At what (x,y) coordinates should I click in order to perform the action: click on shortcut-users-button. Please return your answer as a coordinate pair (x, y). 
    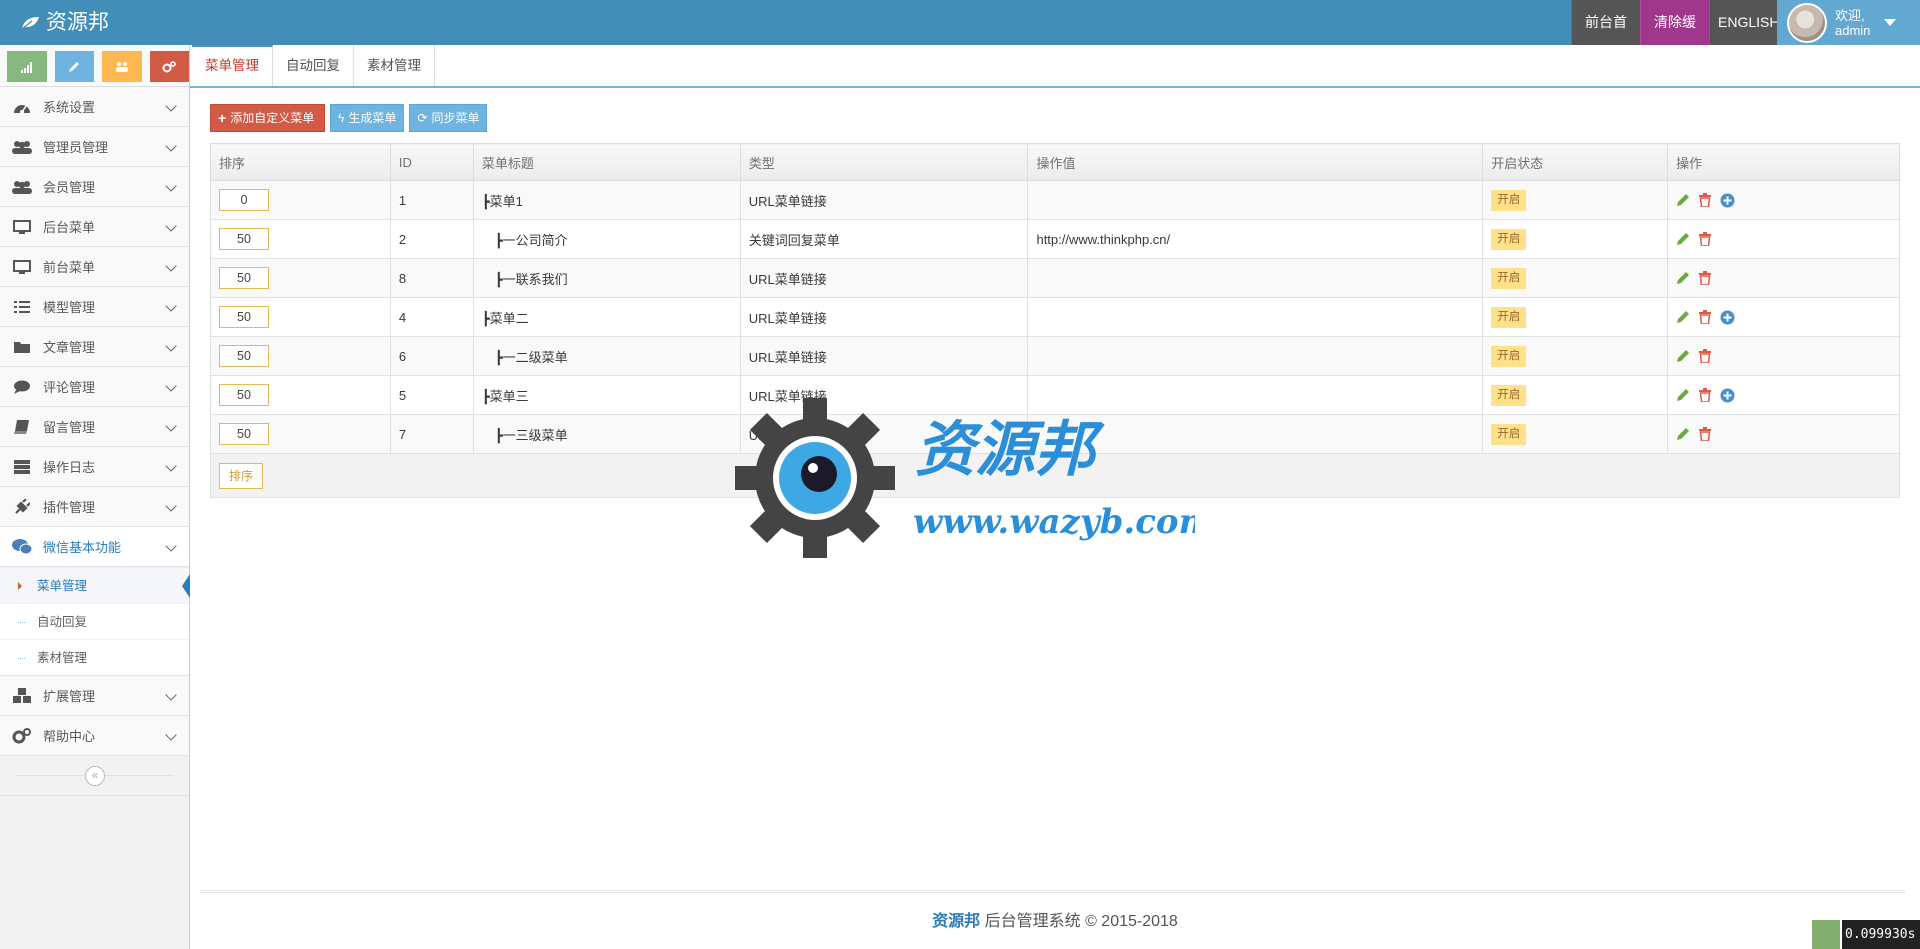
    Looking at the image, I should click on (122, 66).